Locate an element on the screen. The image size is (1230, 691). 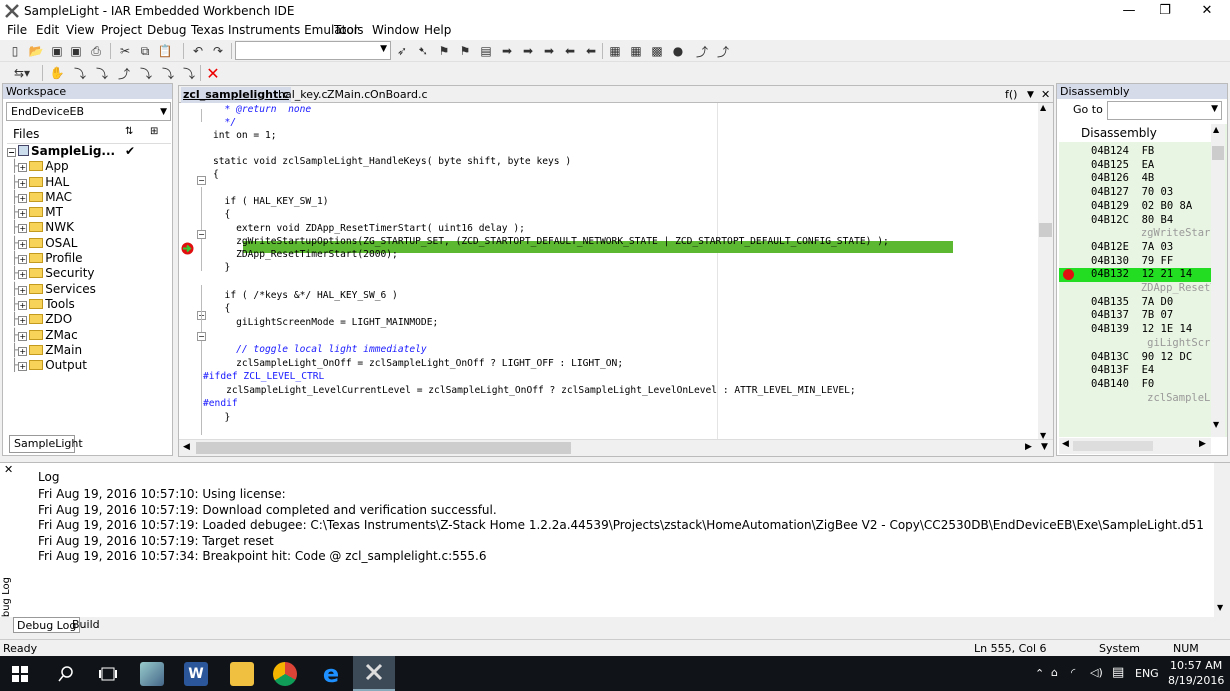
menu-view: View is located at coordinates (80, 30).